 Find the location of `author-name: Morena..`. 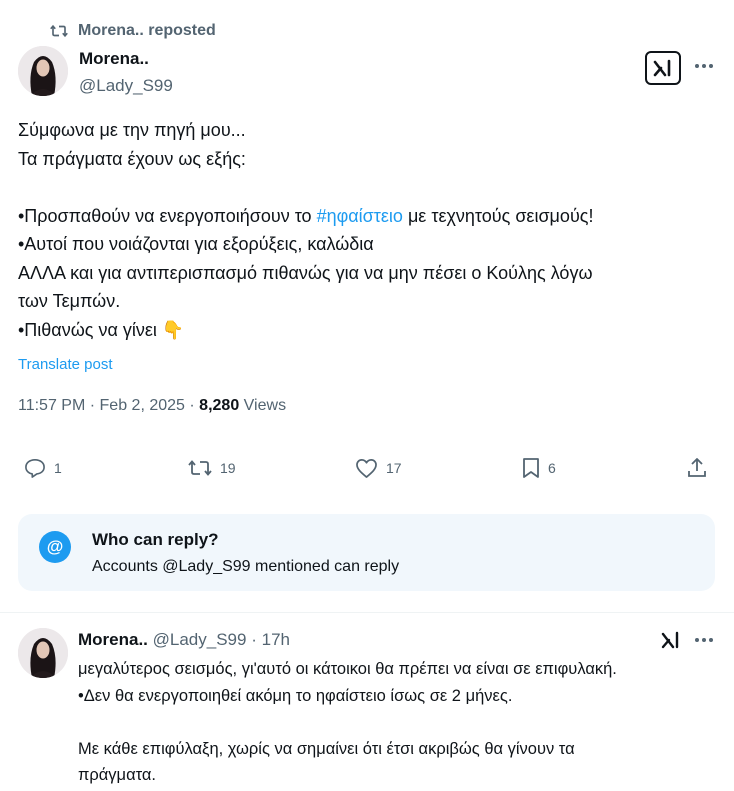

author-name: Morena.. is located at coordinates (114, 59).